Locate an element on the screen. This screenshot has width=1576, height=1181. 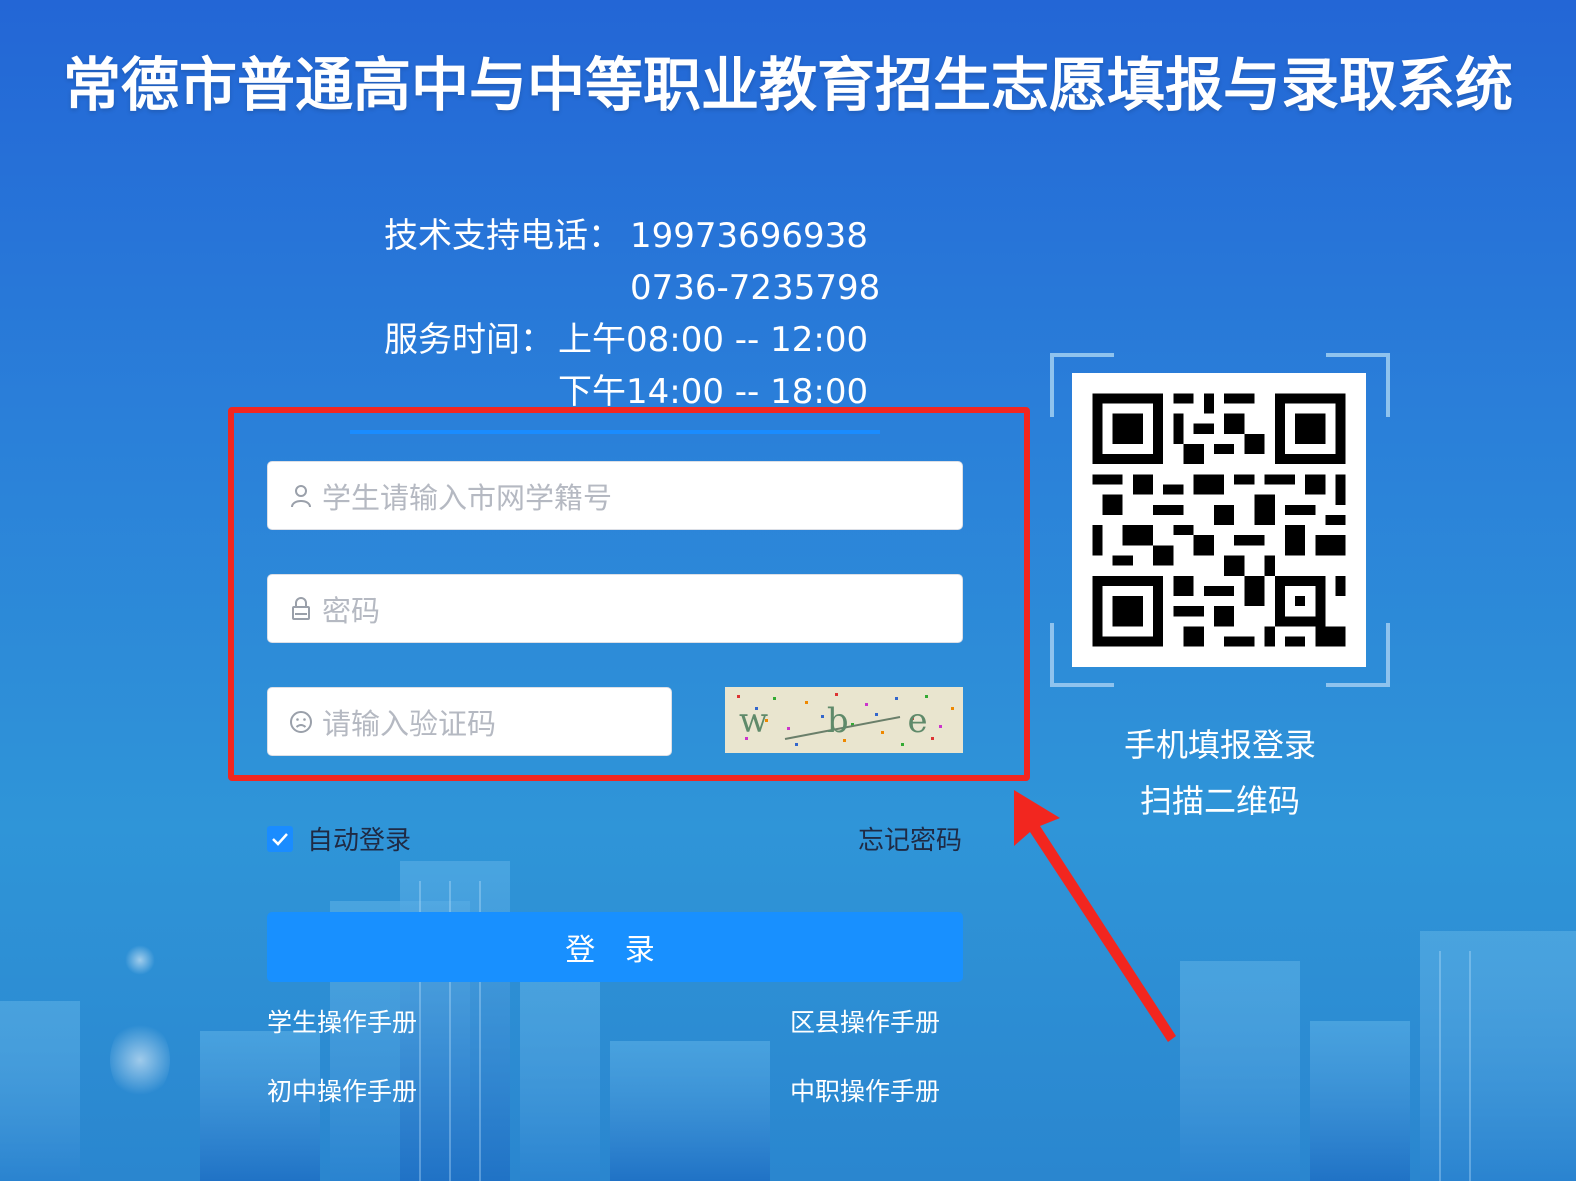
forgot-password-link: 忘记密码 is located at coordinates (910, 838).